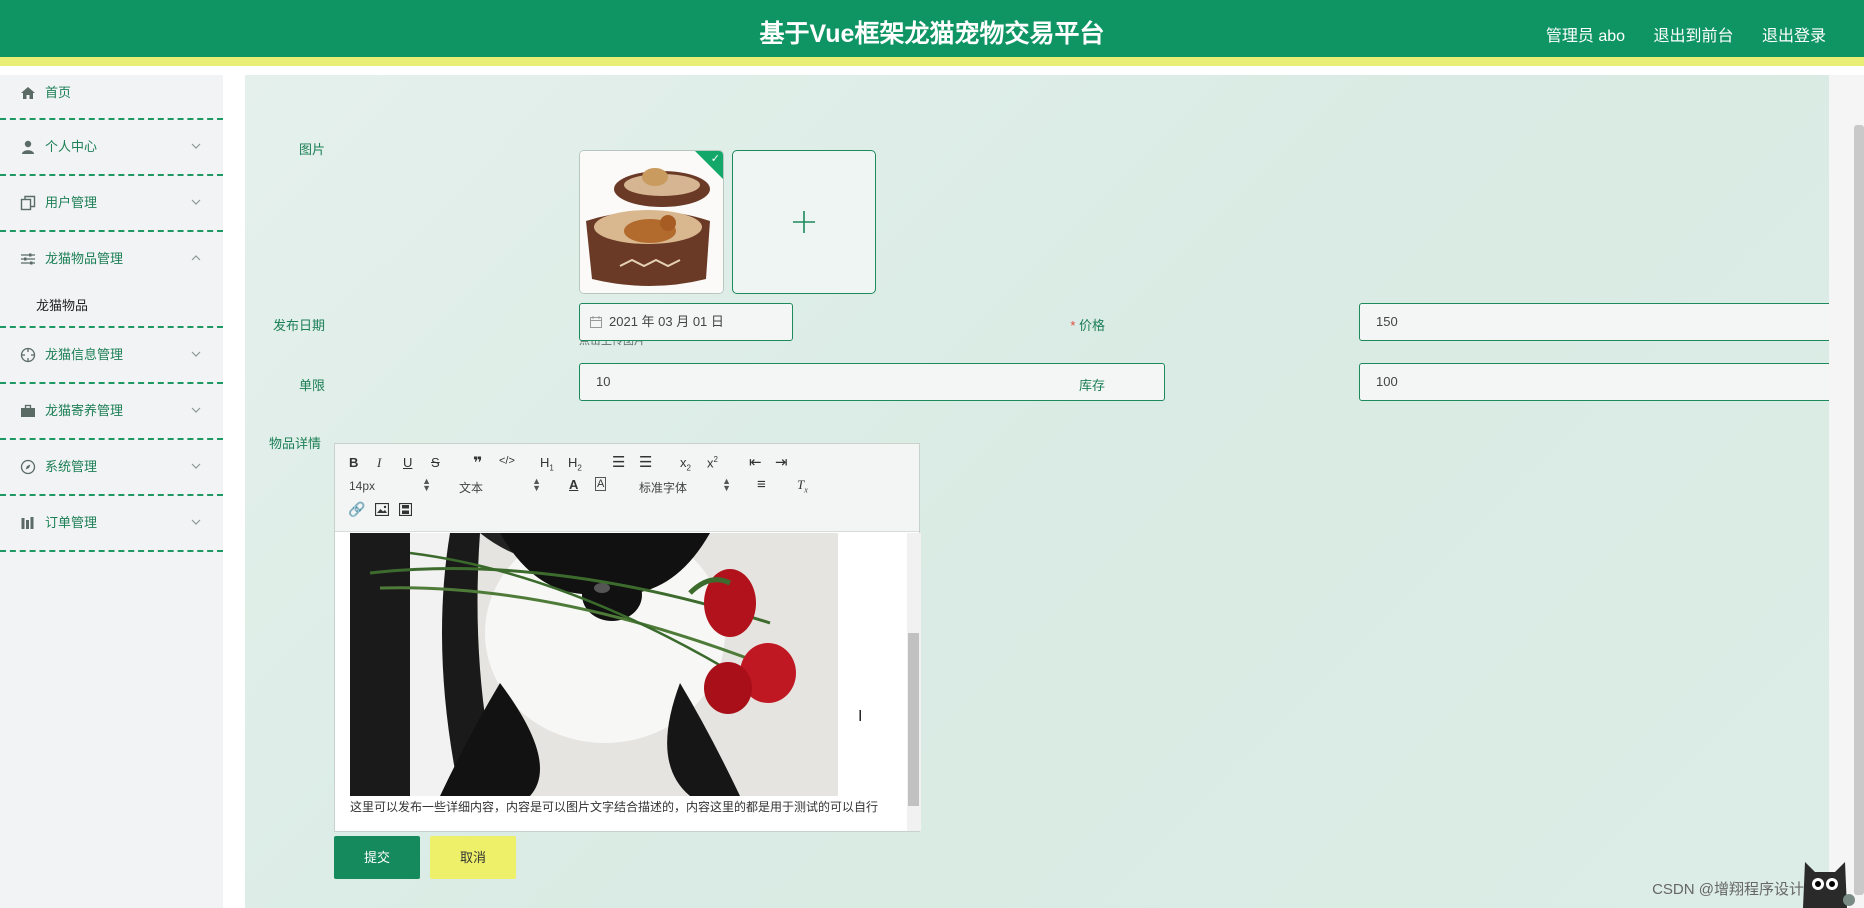  I want to click on exit-front-link: 退出到前台, so click(1694, 36).